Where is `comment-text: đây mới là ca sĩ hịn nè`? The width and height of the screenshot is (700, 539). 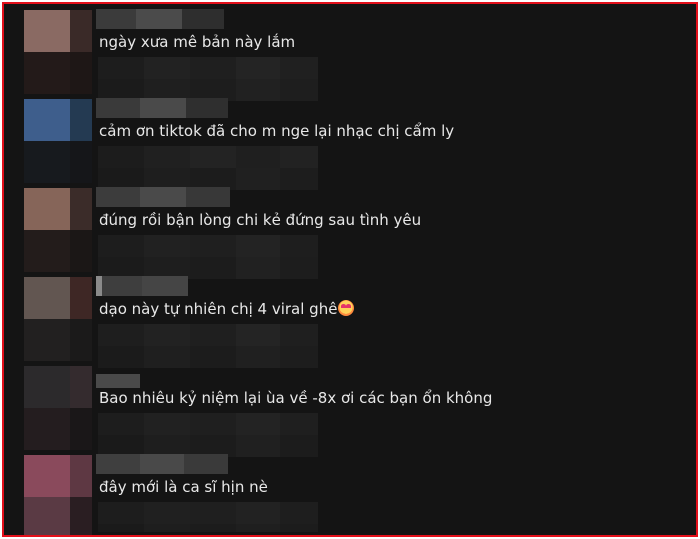
comment-text: đây mới là ca sĩ hịn nè is located at coordinates (183, 487).